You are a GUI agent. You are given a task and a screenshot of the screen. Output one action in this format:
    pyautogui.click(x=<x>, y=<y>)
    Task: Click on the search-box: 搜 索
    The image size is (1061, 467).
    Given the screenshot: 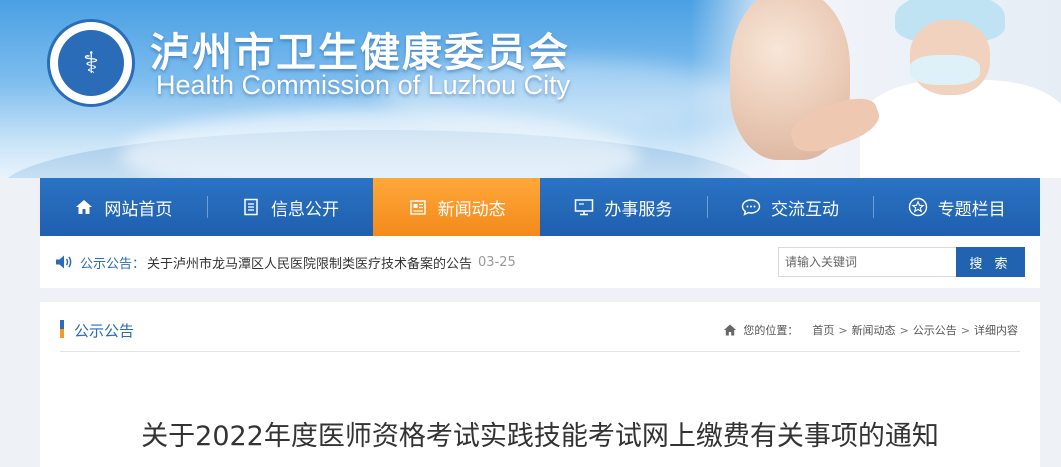 What is the action you would take?
    pyautogui.click(x=901, y=262)
    